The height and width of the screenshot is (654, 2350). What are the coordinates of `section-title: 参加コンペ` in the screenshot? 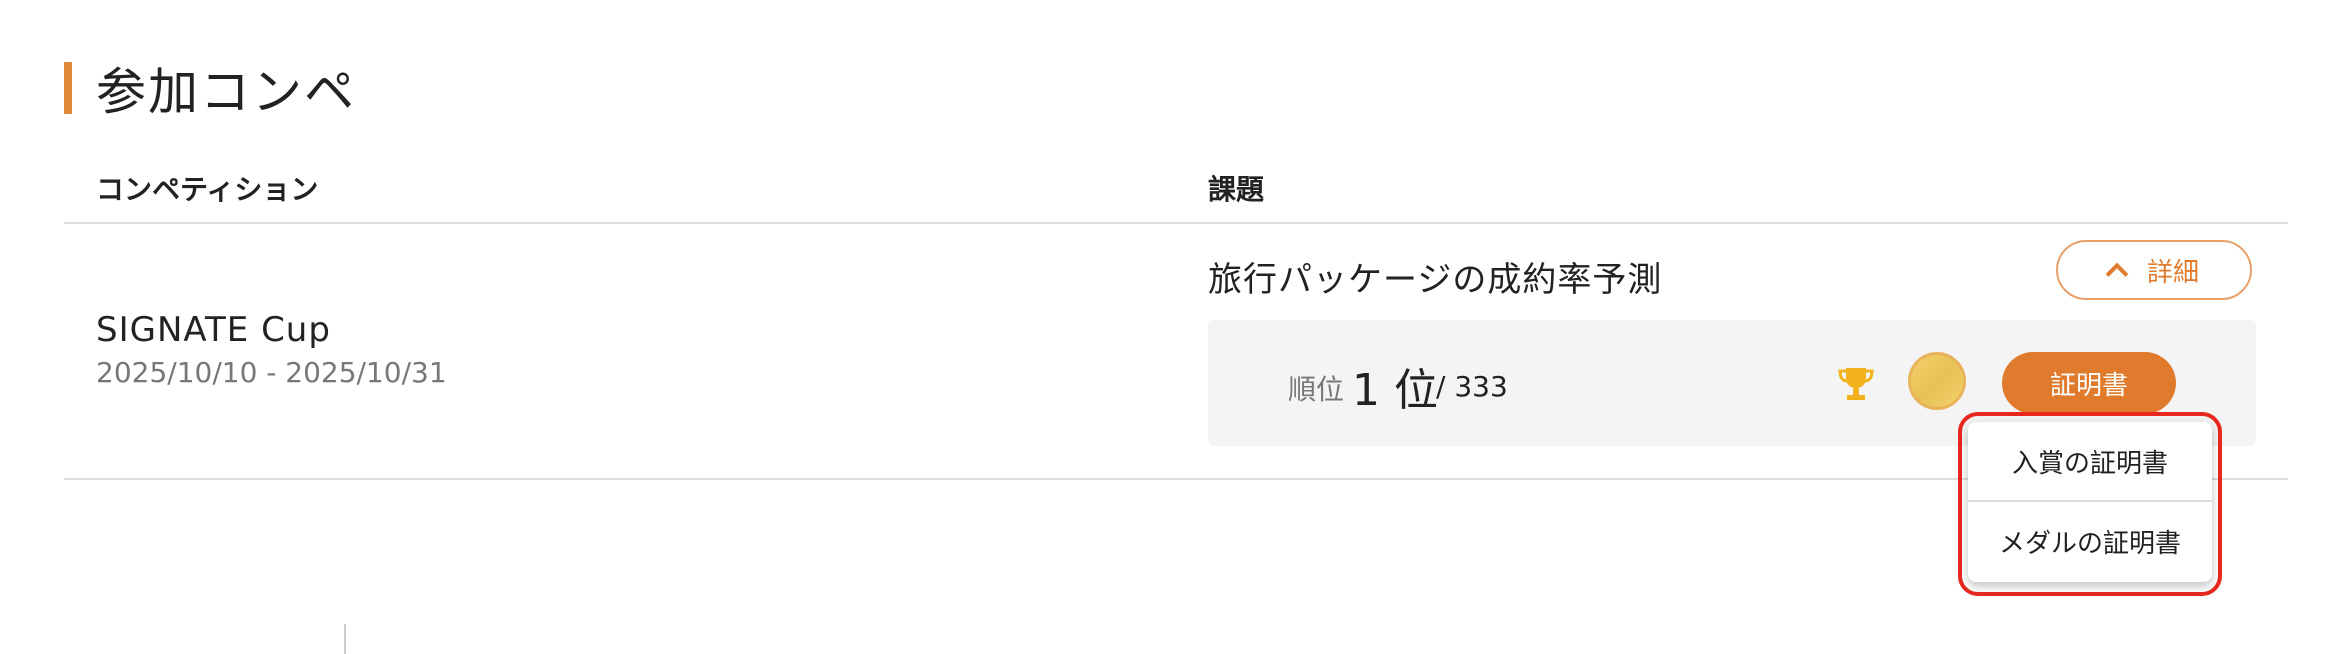 It's located at (226, 92).